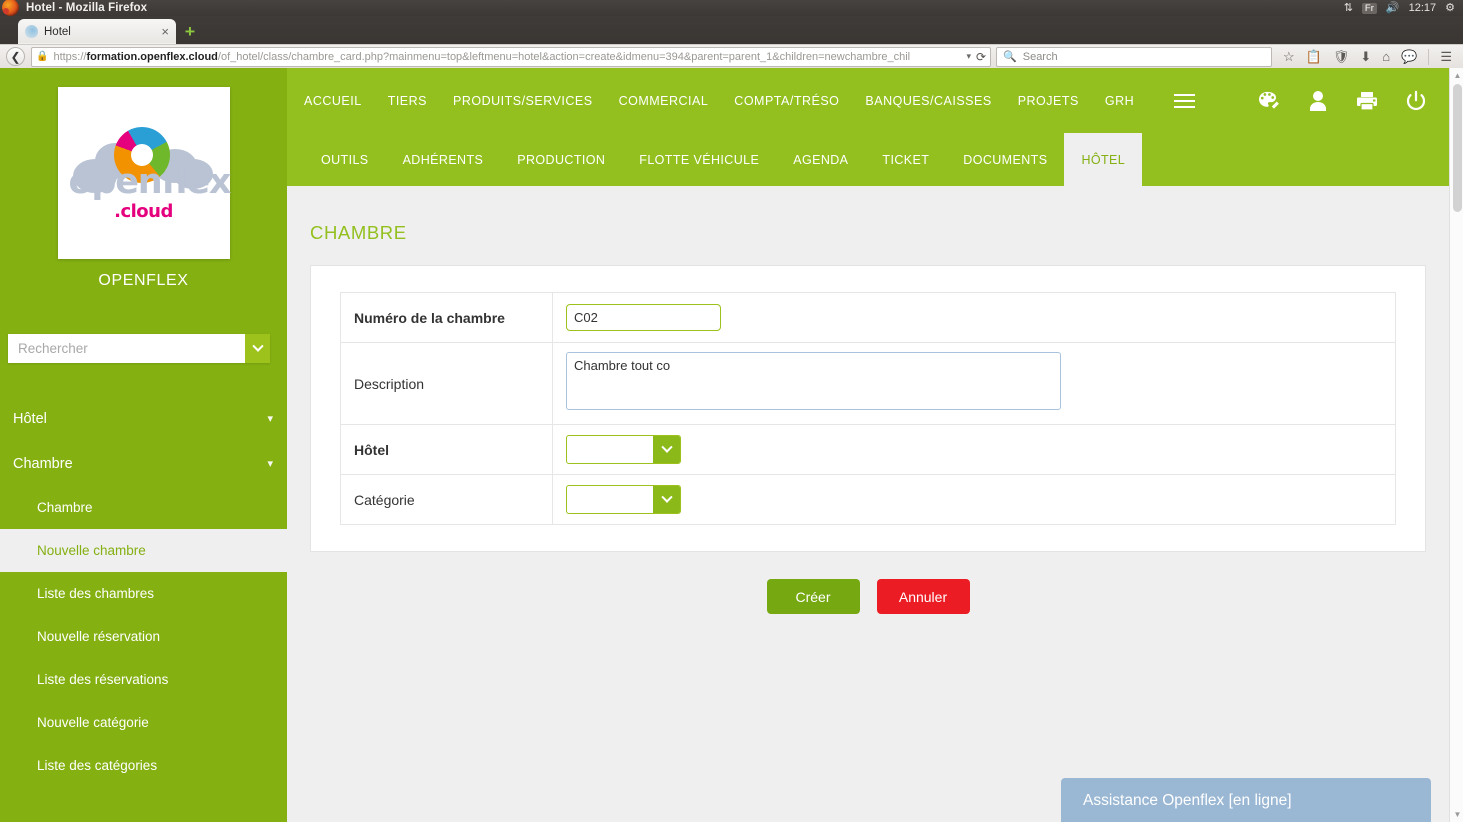 This screenshot has width=1463, height=822. Describe the element at coordinates (623, 449) in the screenshot. I see `hotel-select` at that location.